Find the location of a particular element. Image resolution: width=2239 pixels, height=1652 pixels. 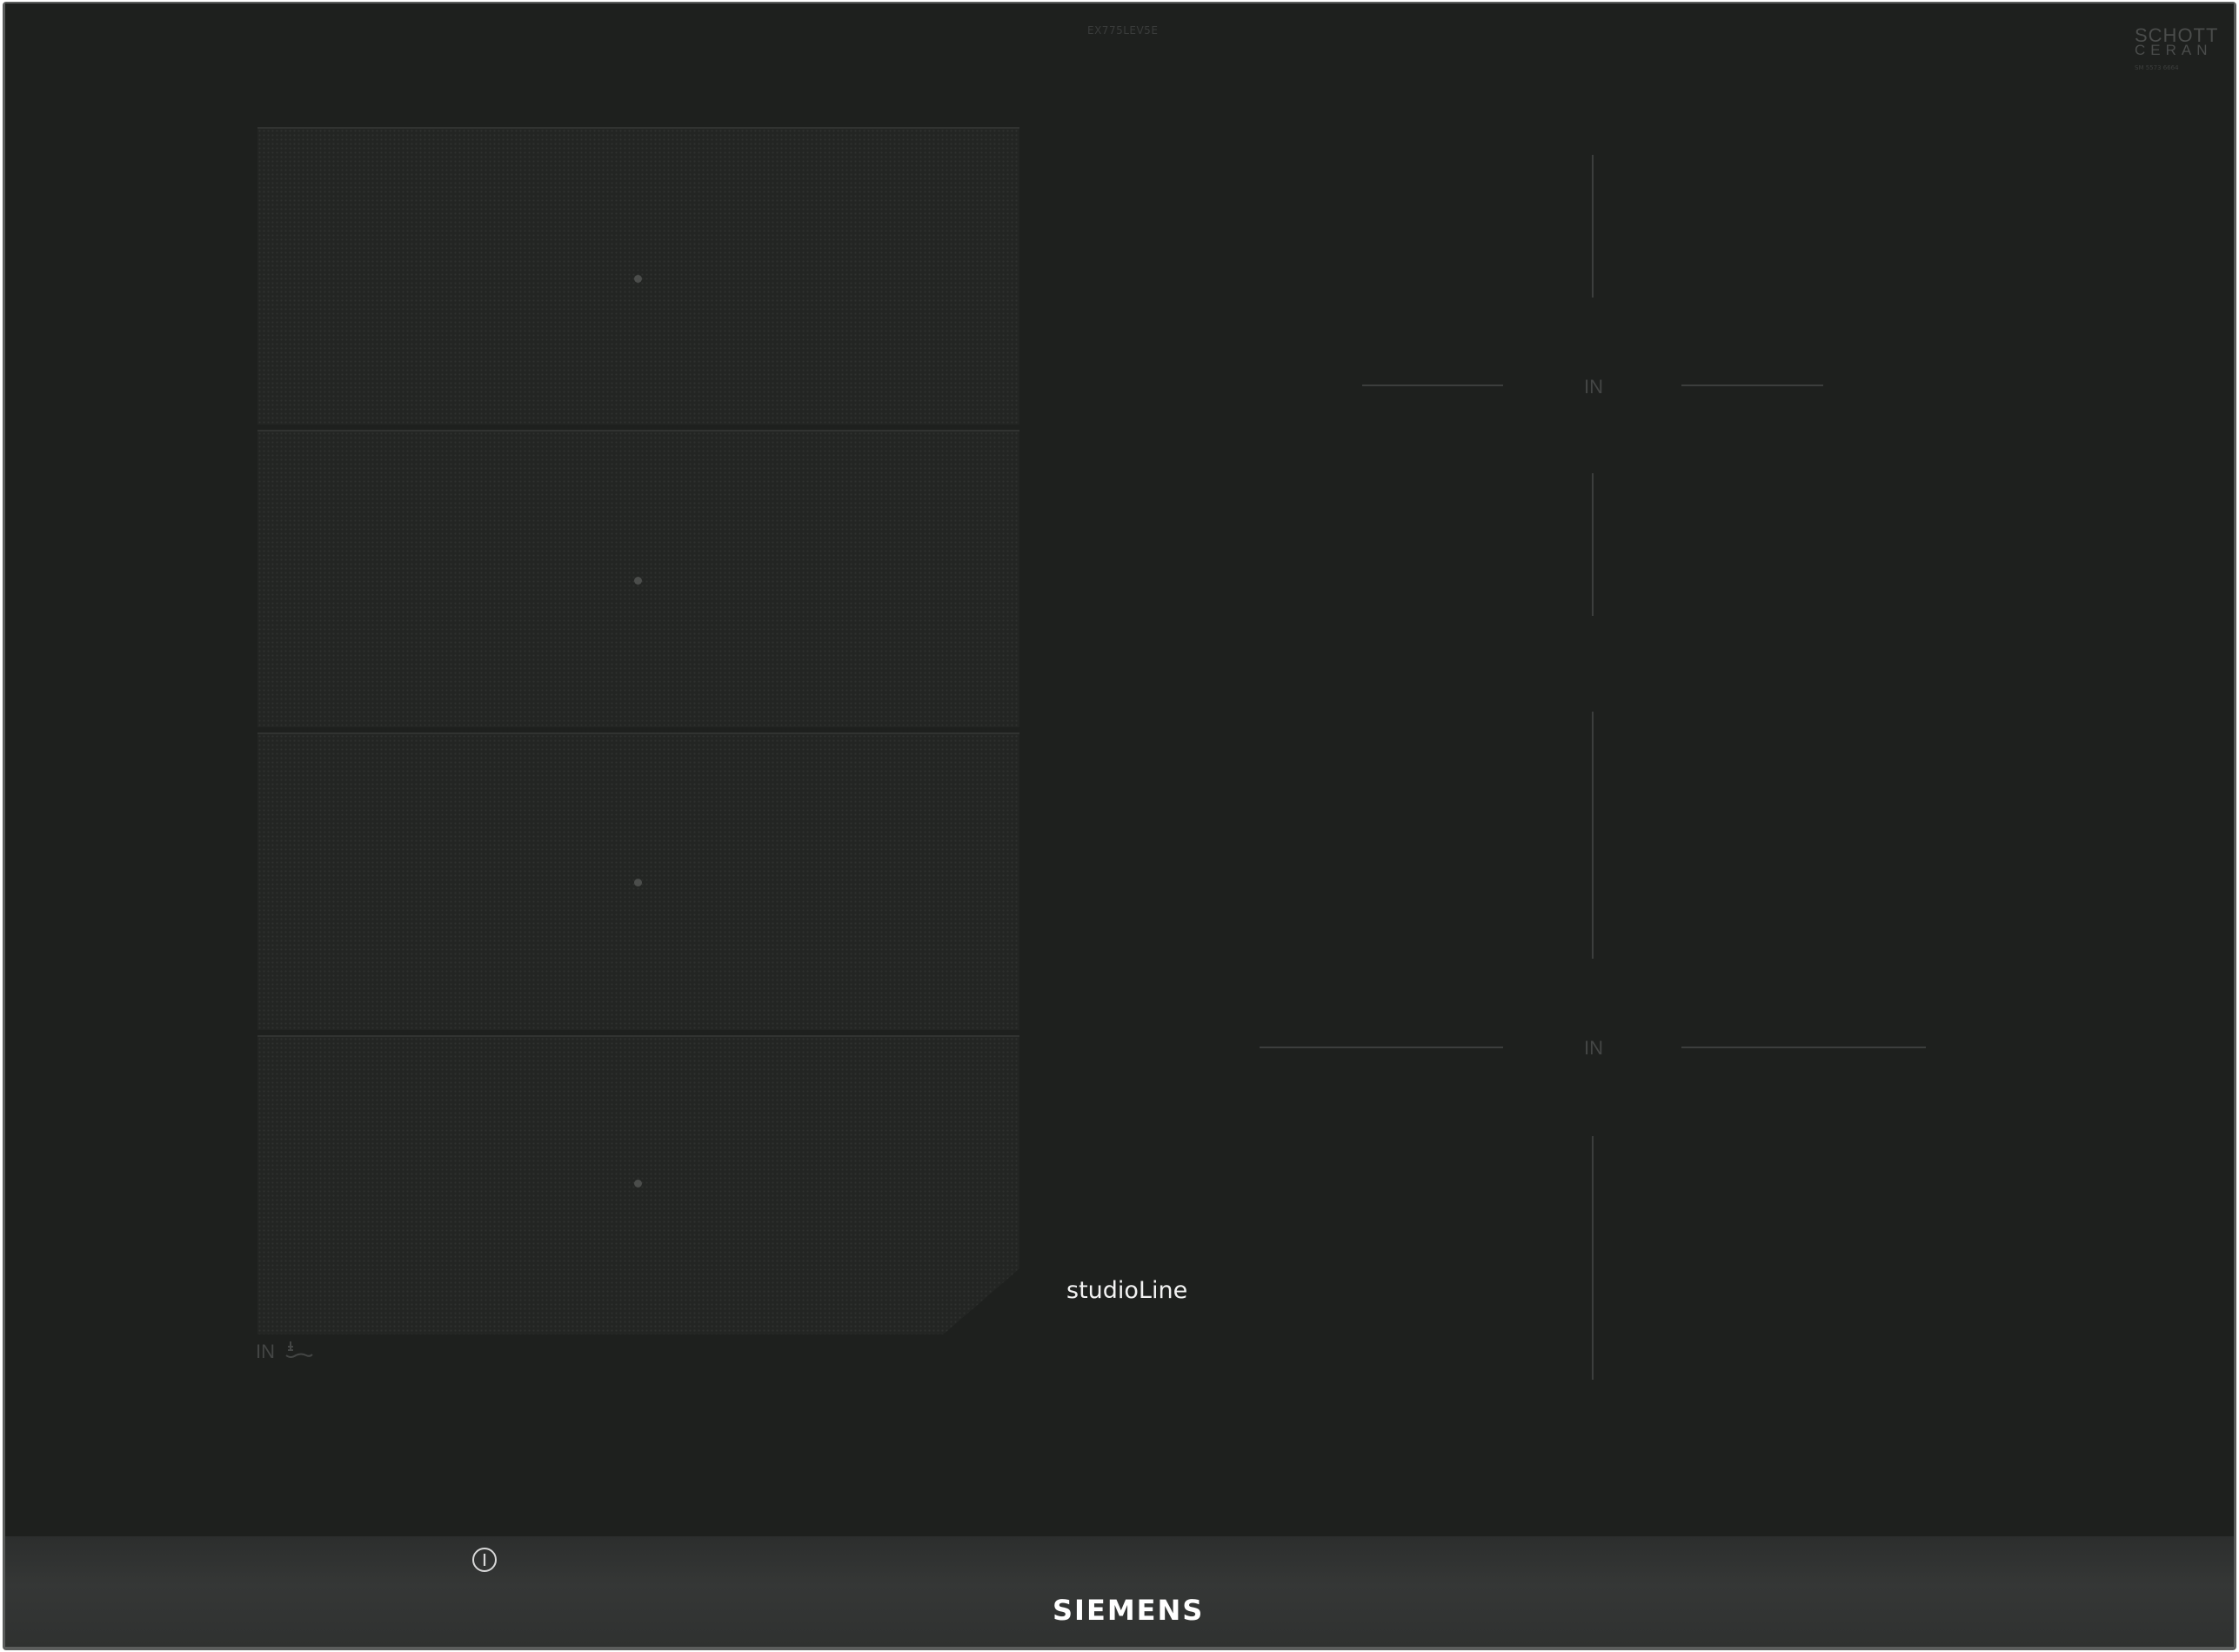

lower-zone-marking-right is located at coordinates (1803, 1047).